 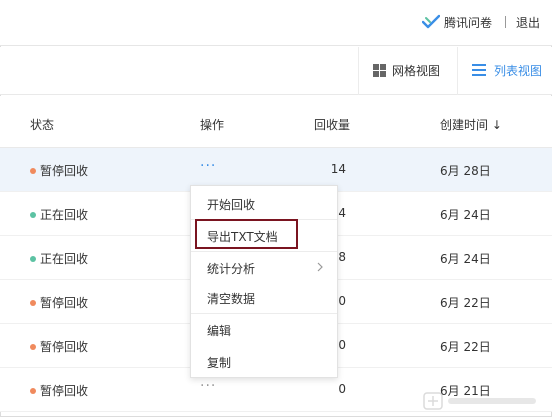 I want to click on row-date: 6月 28日, so click(x=465, y=171).